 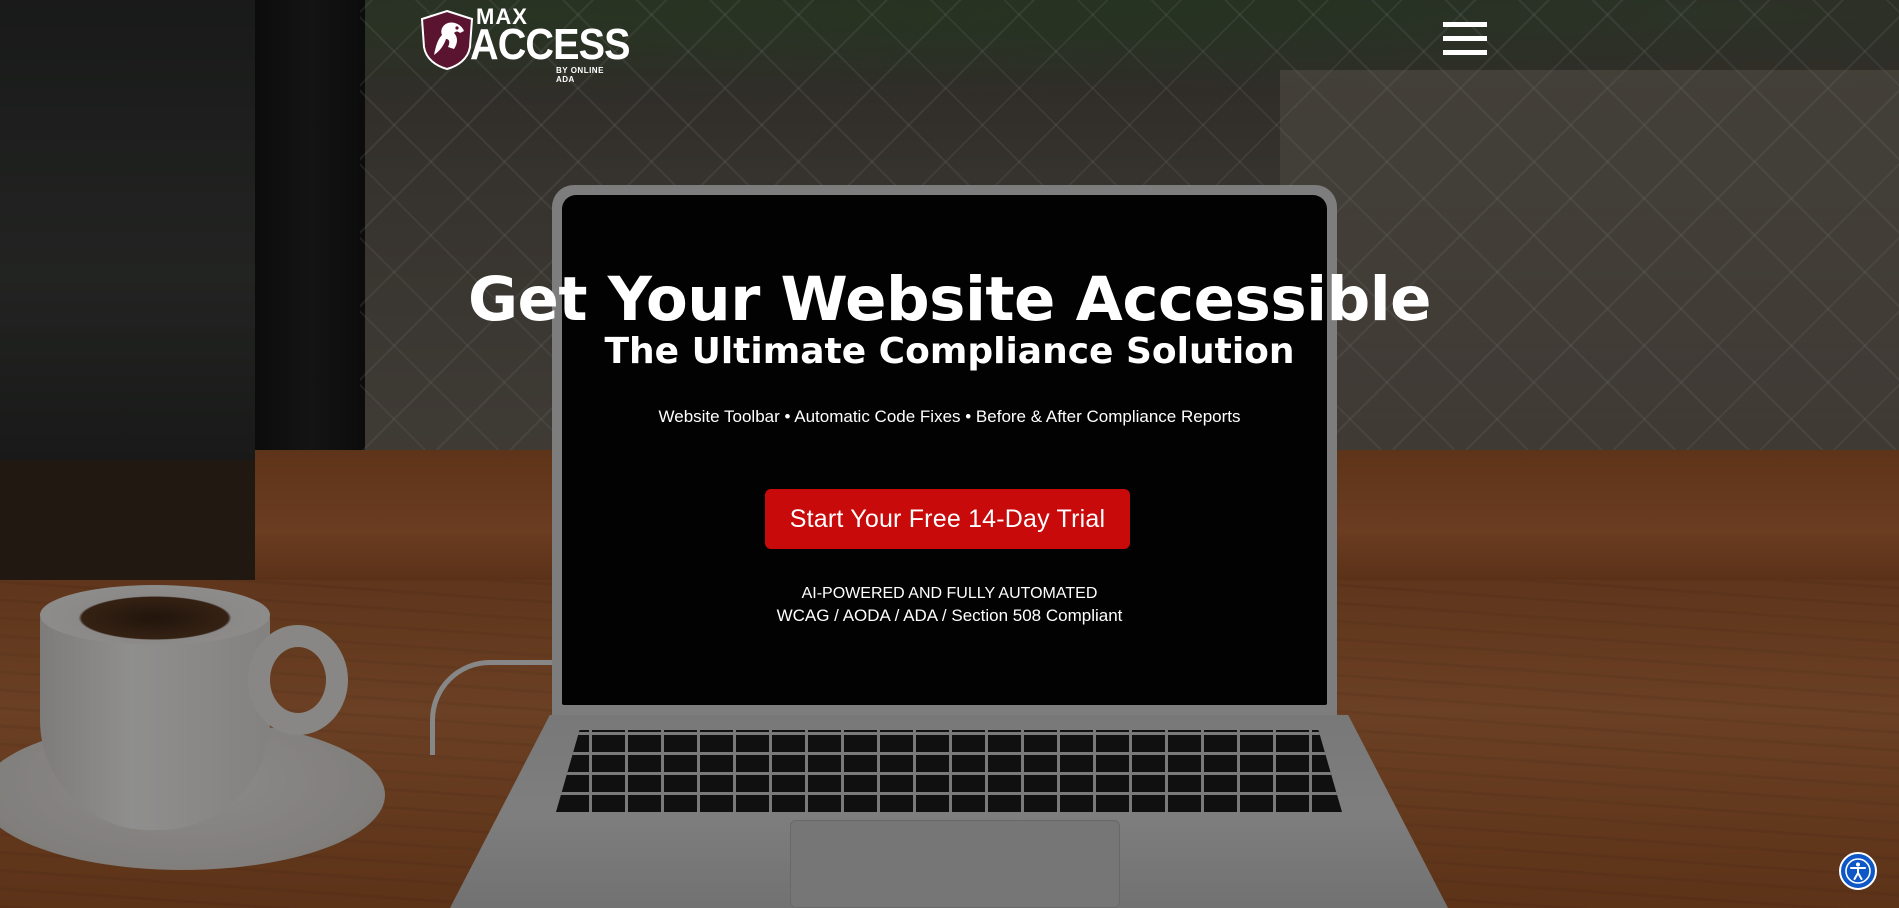 What do you see at coordinates (580, 75) in the screenshot?
I see `logo-byline: BY ONLINE ADA` at bounding box center [580, 75].